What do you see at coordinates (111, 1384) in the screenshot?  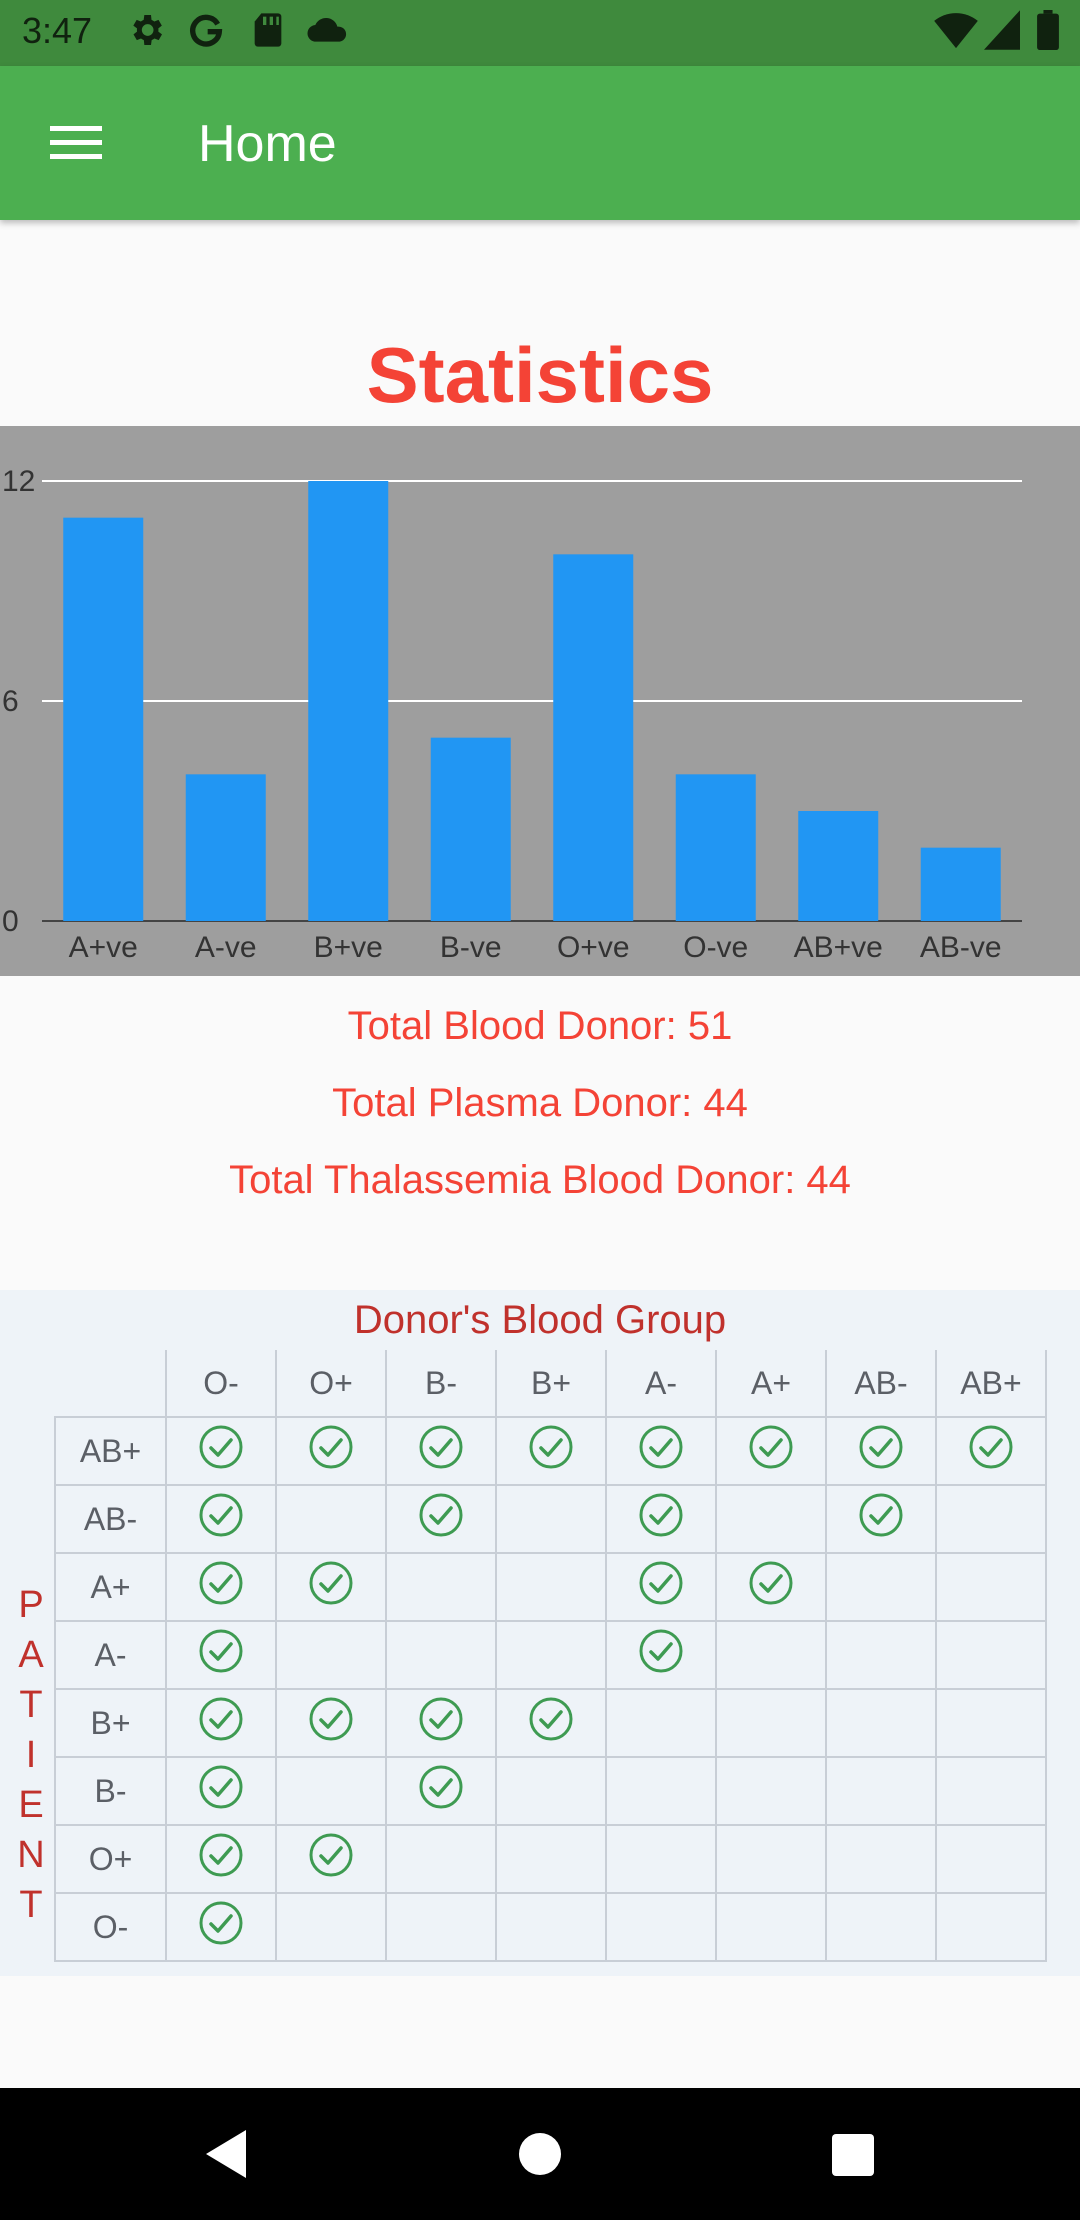 I see `table-corner-cell` at bounding box center [111, 1384].